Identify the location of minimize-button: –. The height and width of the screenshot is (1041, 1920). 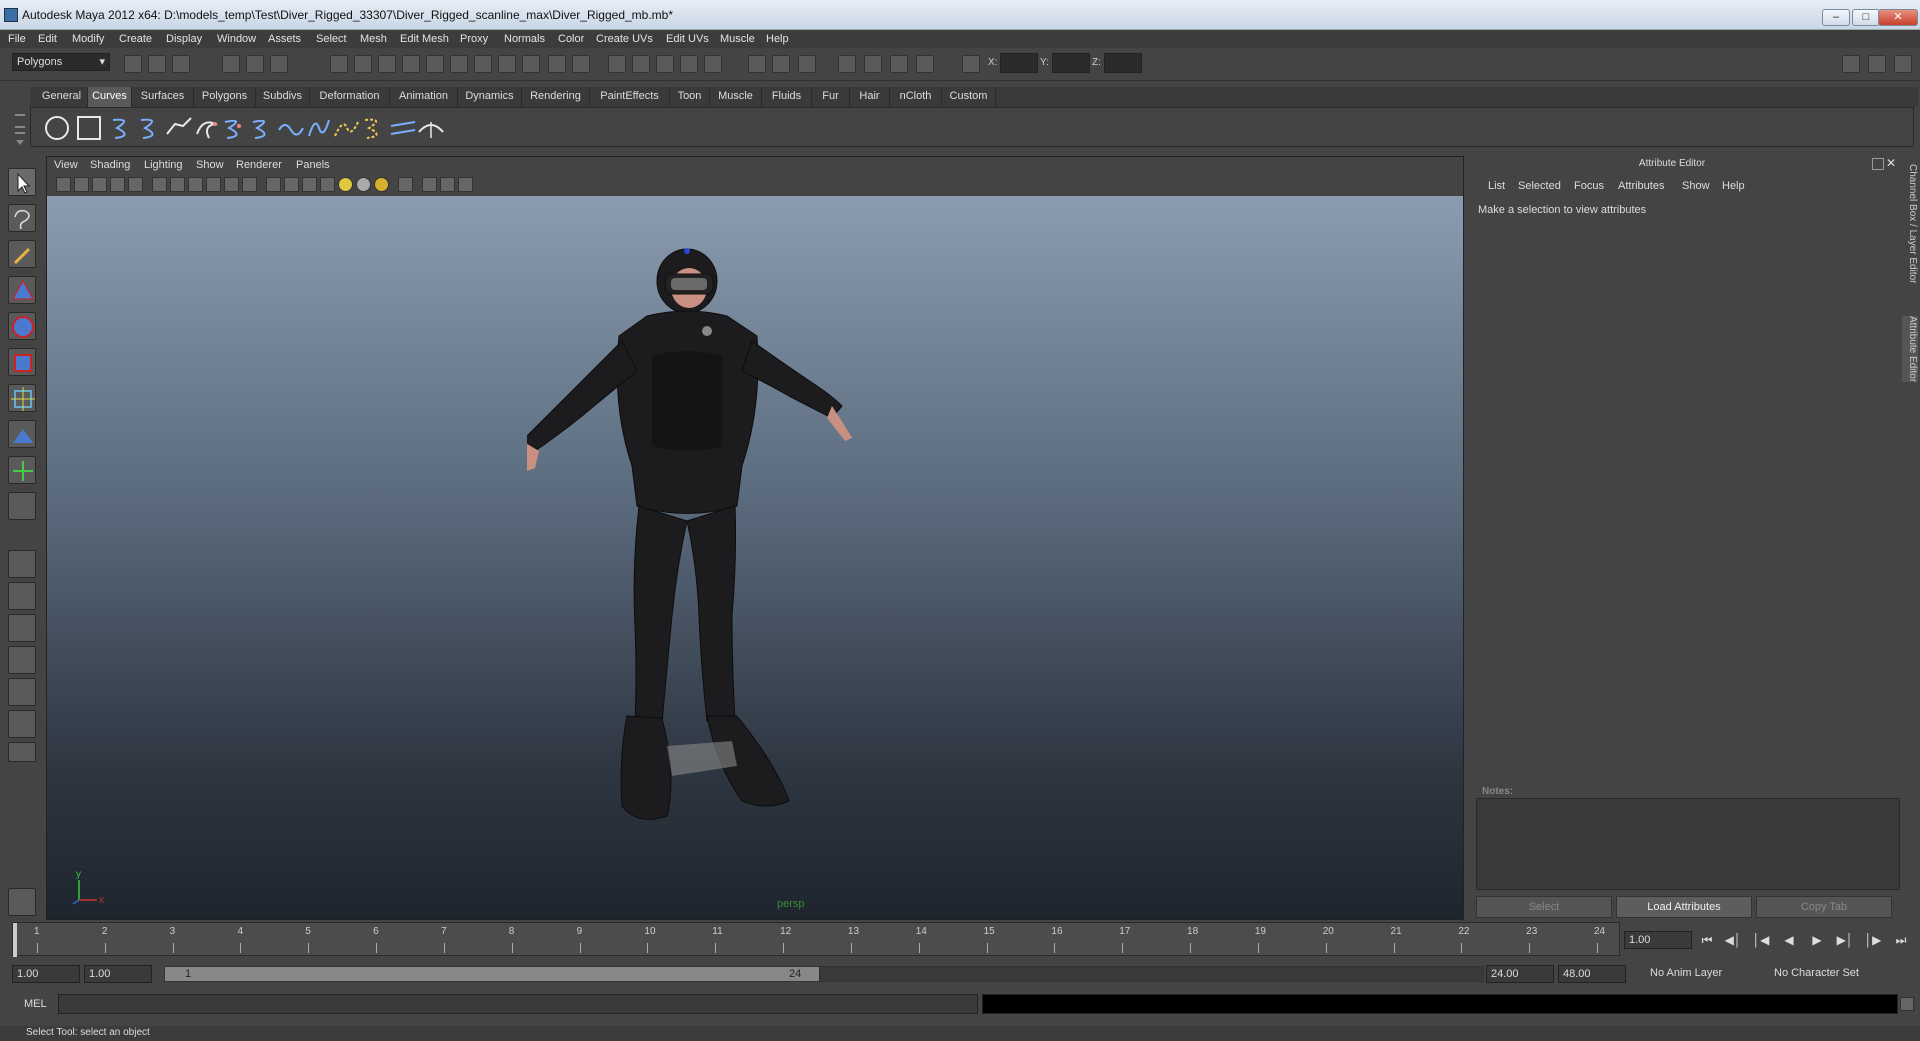
(1836, 17).